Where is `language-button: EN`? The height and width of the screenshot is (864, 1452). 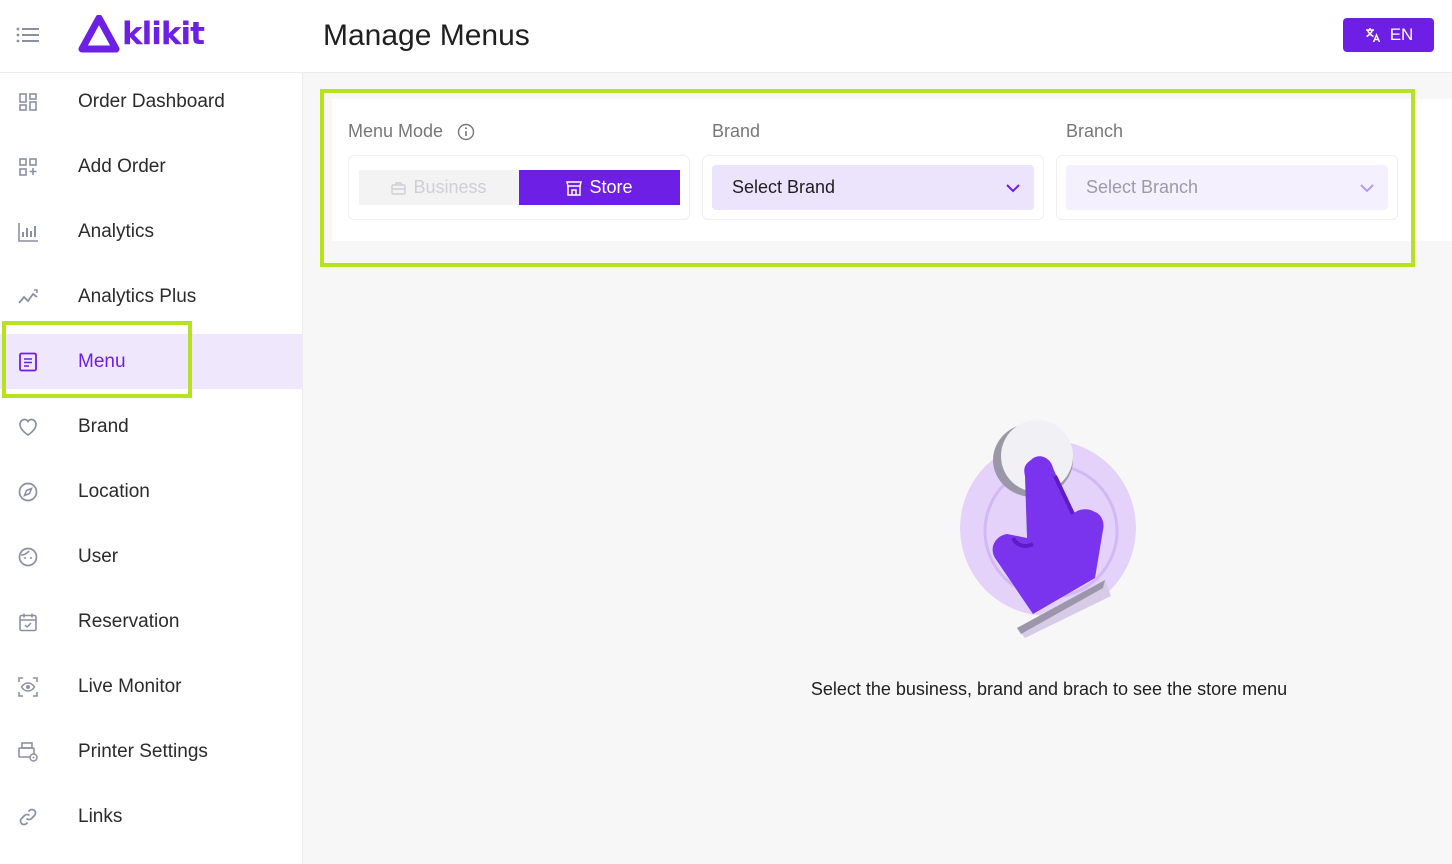 language-button: EN is located at coordinates (1388, 35).